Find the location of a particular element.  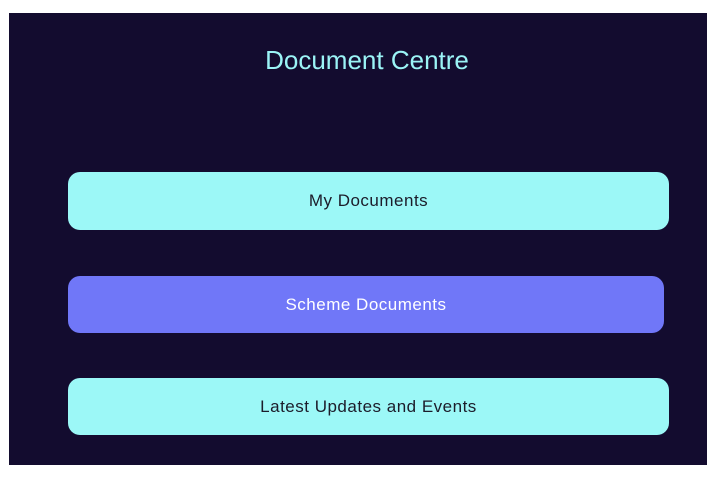

latest-updates-label: Latest Updates and Events is located at coordinates (368, 406).